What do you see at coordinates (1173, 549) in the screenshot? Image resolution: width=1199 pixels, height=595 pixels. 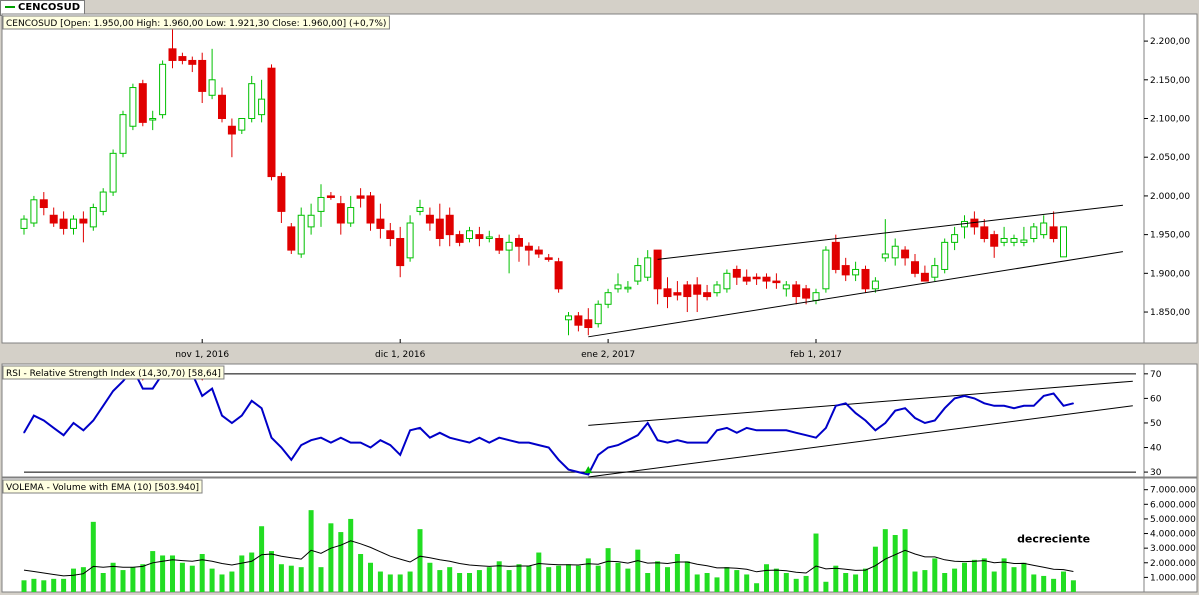 I see `volume-ytick-label: 3.000.000` at bounding box center [1173, 549].